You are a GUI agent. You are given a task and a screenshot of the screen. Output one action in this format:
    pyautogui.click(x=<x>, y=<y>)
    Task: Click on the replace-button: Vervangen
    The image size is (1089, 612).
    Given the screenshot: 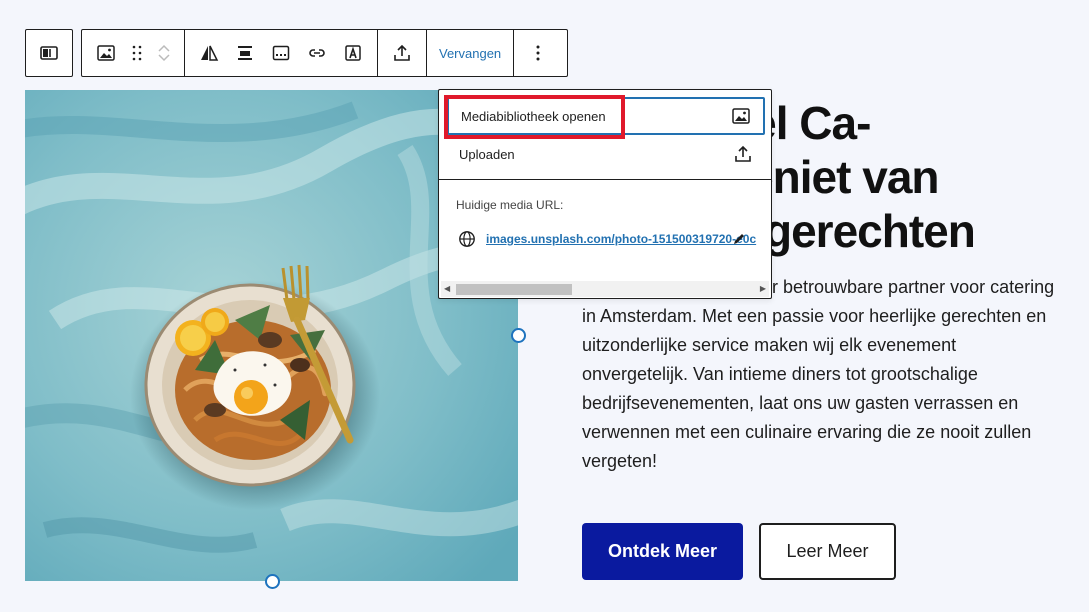 What is the action you would take?
    pyautogui.click(x=470, y=53)
    